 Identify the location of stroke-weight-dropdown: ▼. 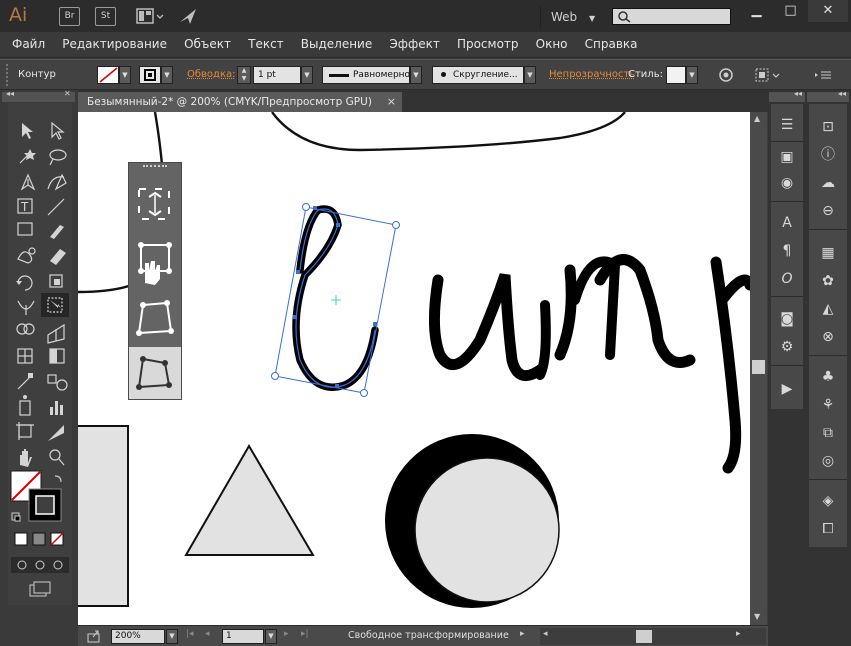
(307, 75).